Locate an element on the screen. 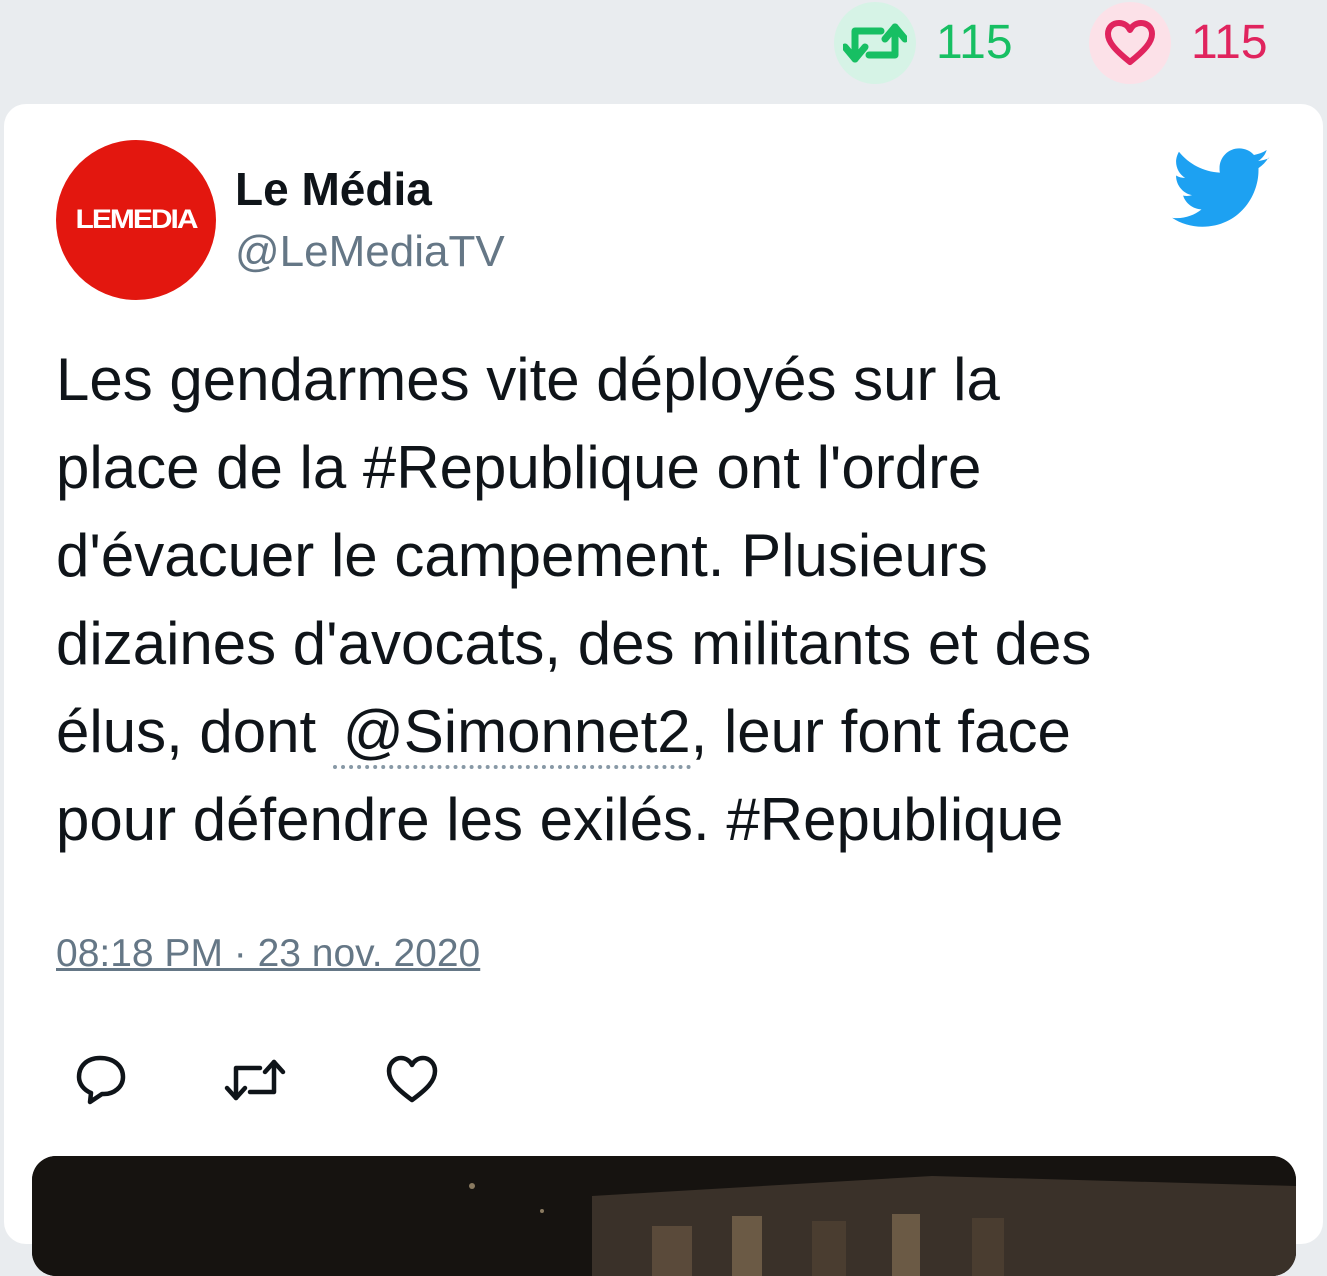 The width and height of the screenshot is (1327, 1276). mention-link: @Simonnet2 is located at coordinates (511, 733).